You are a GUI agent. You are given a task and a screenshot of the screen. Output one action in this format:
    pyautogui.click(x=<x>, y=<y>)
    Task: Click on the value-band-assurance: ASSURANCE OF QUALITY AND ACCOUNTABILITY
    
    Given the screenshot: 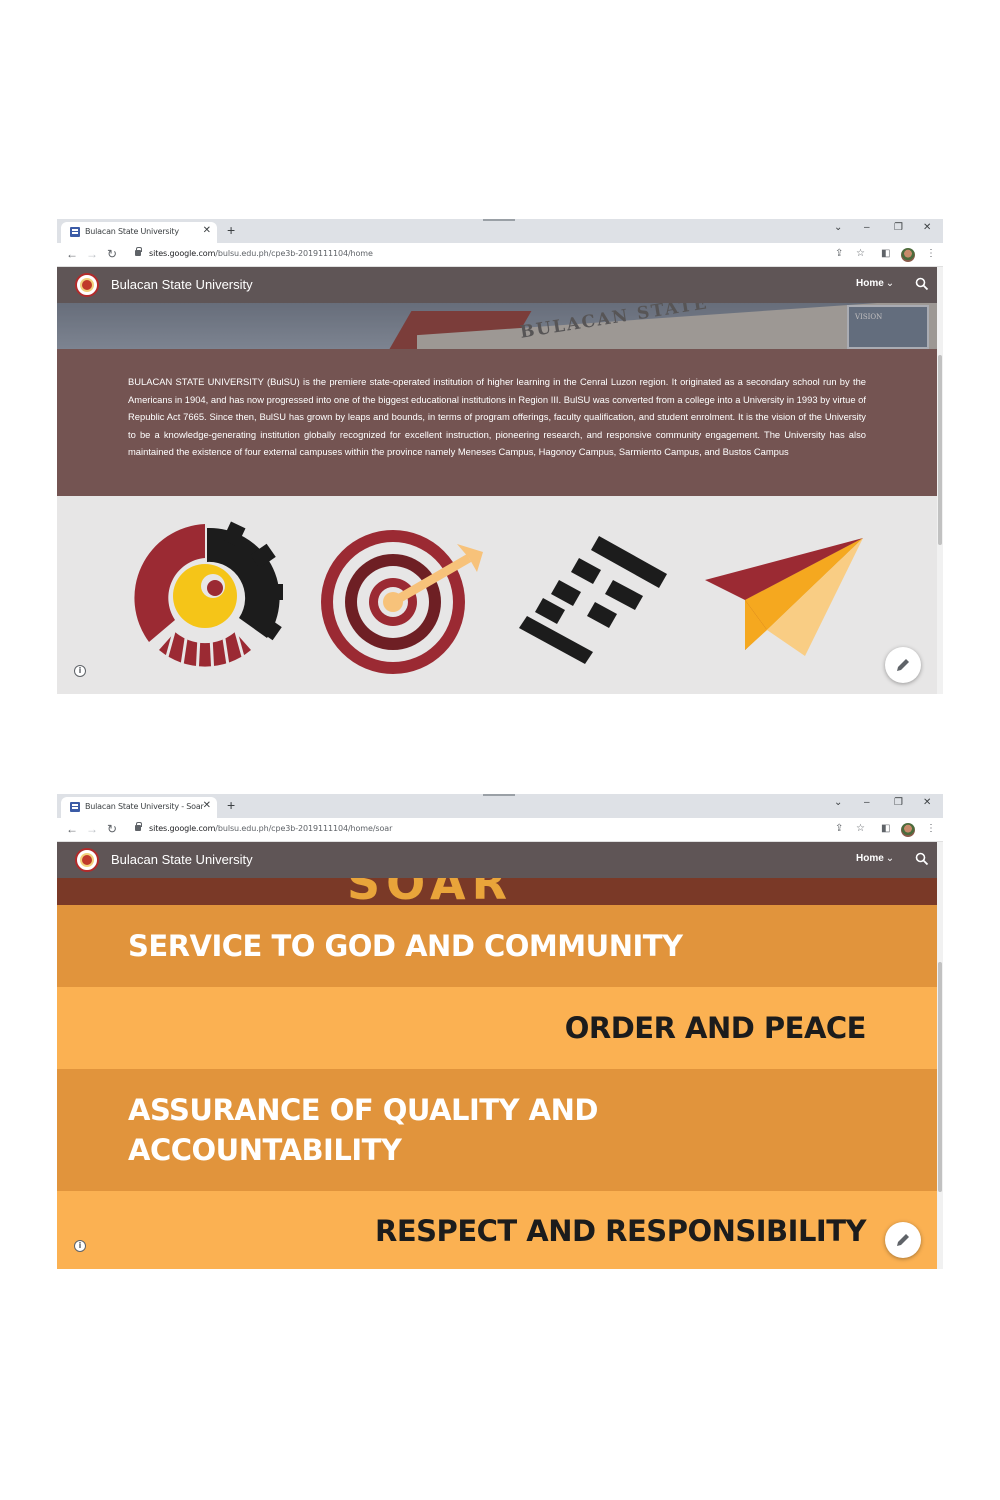 What is the action you would take?
    pyautogui.click(x=497, y=1130)
    